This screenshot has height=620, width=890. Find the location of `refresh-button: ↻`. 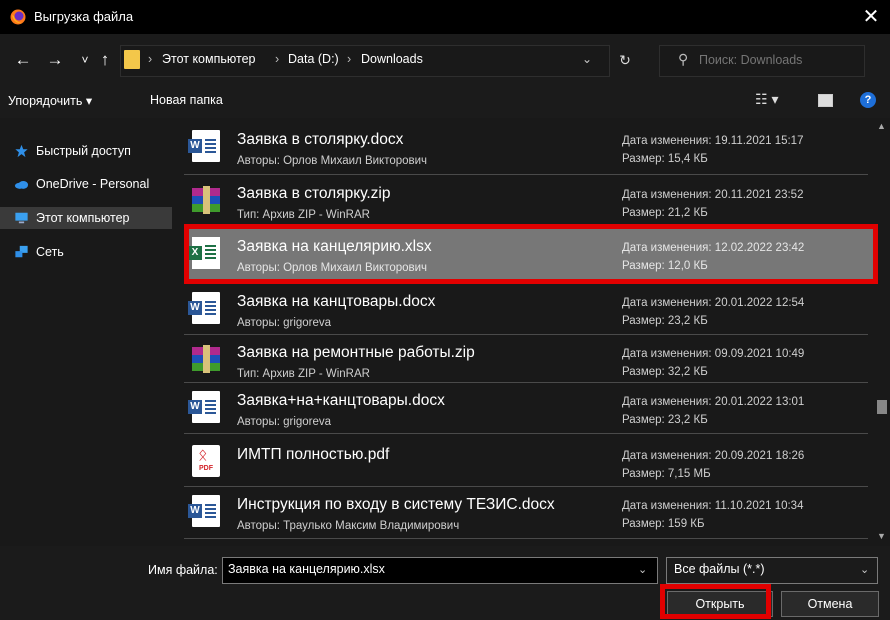

refresh-button: ↻ is located at coordinates (625, 60).